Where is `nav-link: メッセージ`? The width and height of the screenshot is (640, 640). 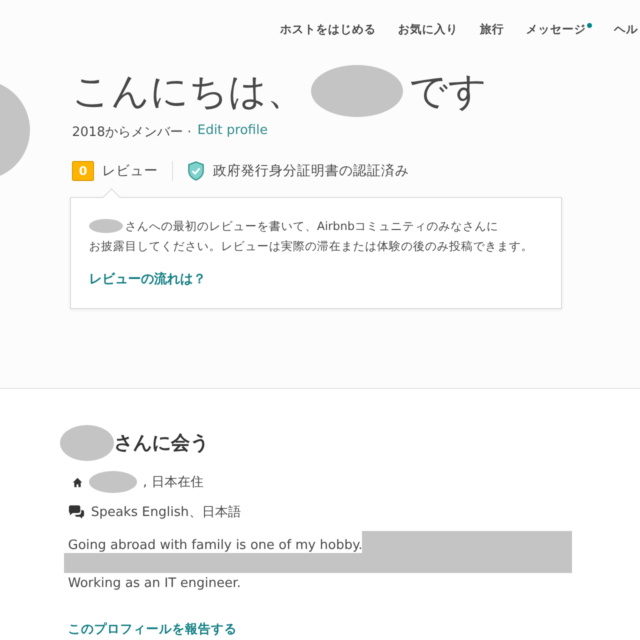
nav-link: メッセージ is located at coordinates (556, 29).